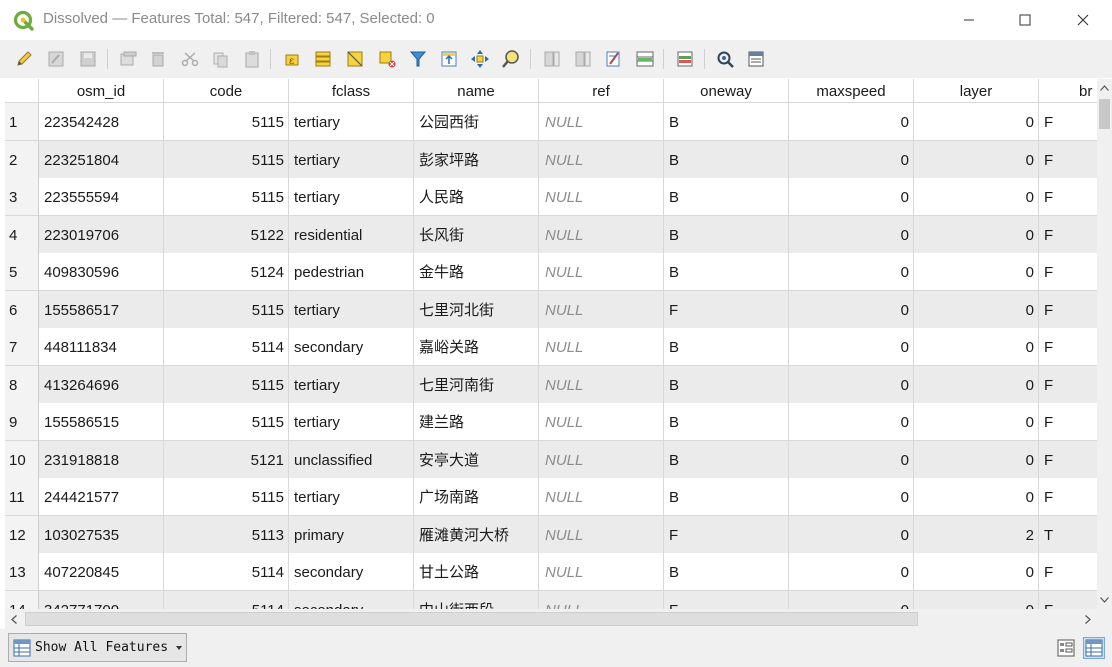 This screenshot has height=667, width=1112. I want to click on minimize-button, so click(969, 20).